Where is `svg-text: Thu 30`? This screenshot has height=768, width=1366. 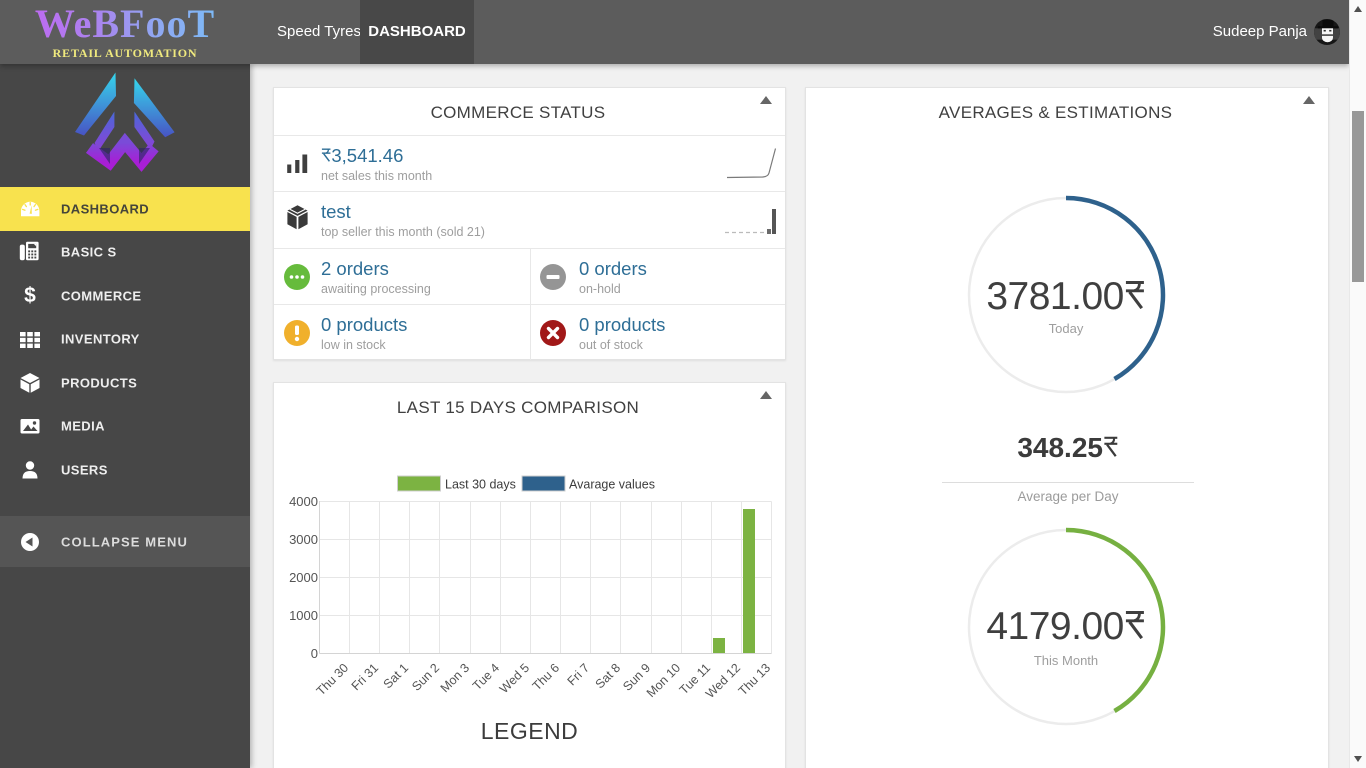
svg-text: Thu 30 is located at coordinates (332, 679).